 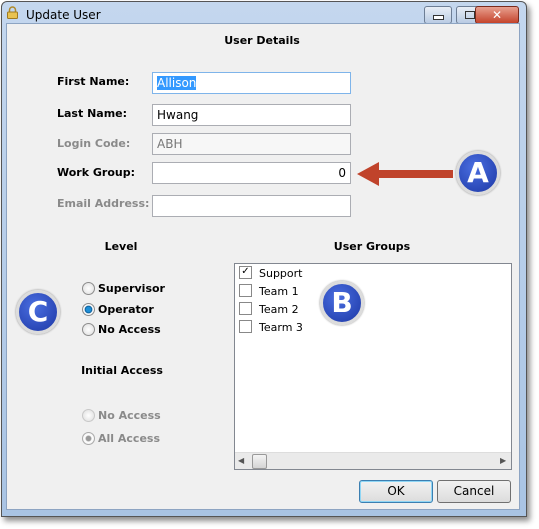 What do you see at coordinates (131, 288) in the screenshot?
I see `level-supervisor-label: Supervisor` at bounding box center [131, 288].